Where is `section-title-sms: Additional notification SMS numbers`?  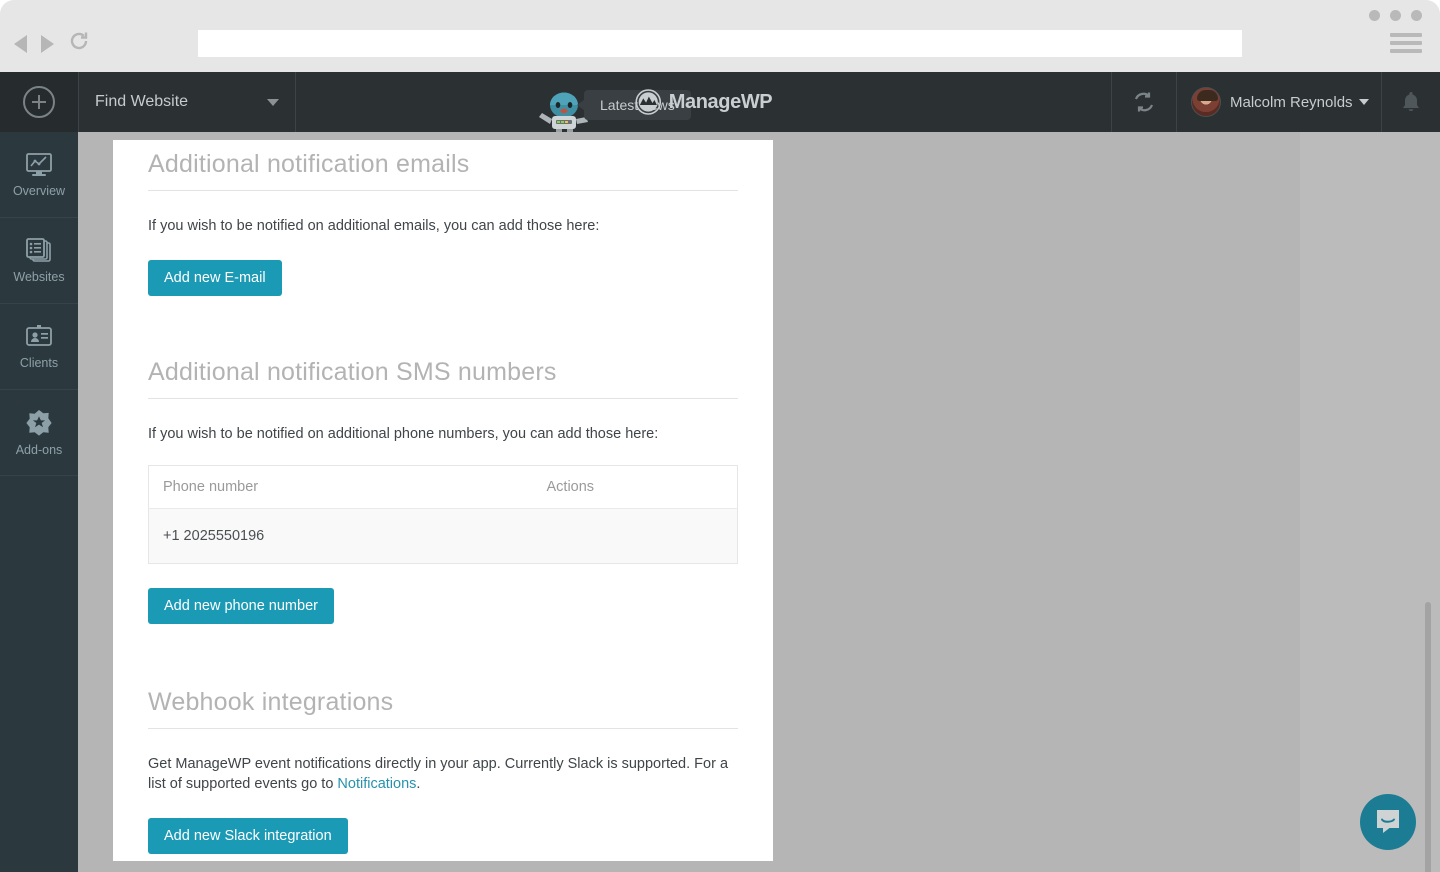 section-title-sms: Additional notification SMS numbers is located at coordinates (443, 378).